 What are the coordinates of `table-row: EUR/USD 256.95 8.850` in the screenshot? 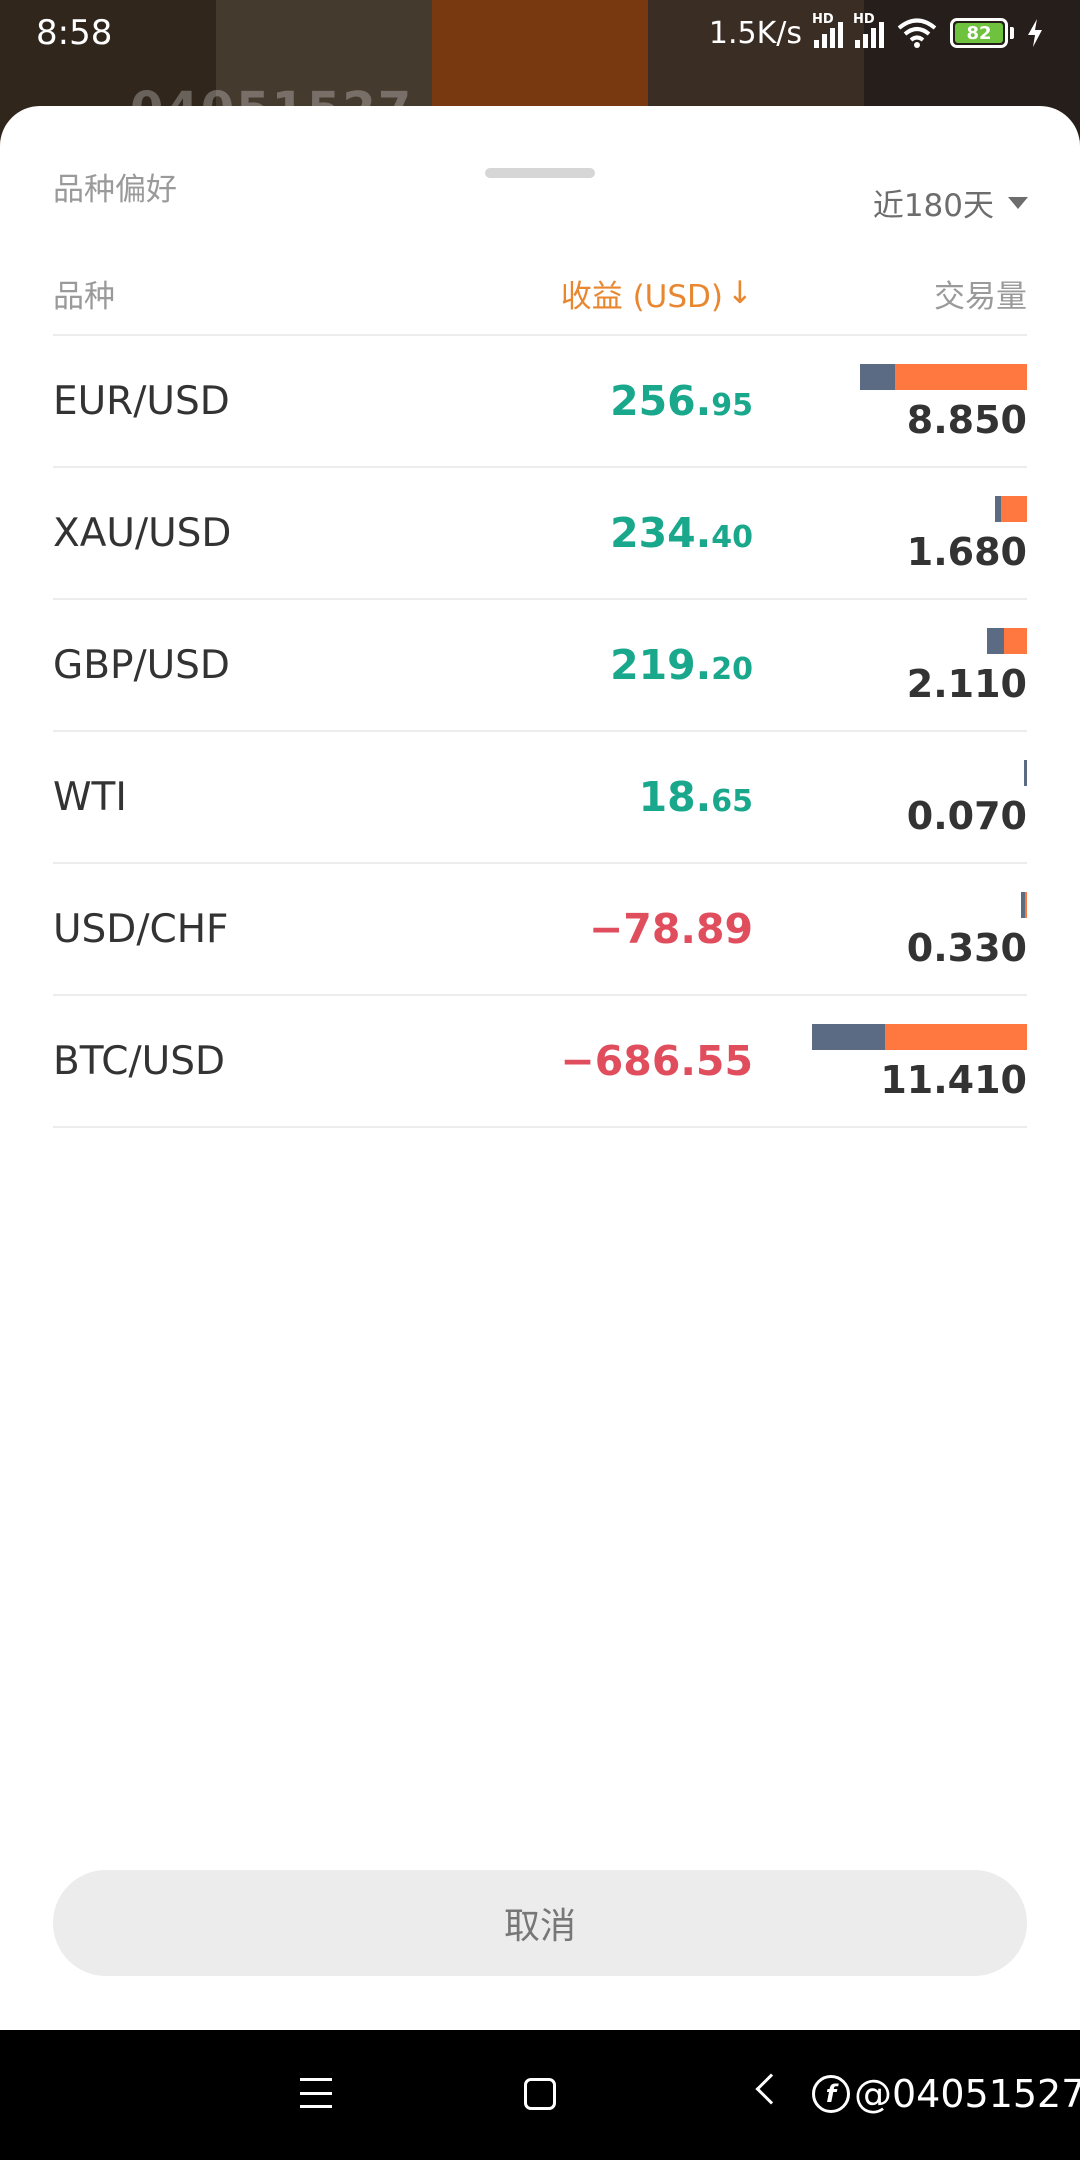 It's located at (540, 402).